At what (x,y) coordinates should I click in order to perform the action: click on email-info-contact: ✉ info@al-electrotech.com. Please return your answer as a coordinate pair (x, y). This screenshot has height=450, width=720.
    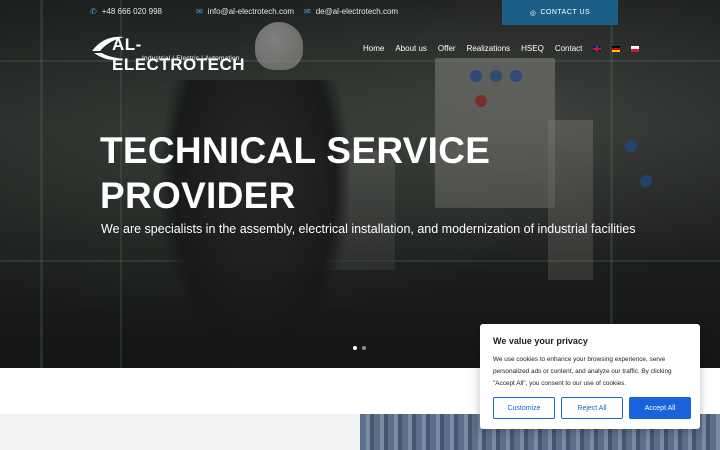
    Looking at the image, I should click on (245, 11).